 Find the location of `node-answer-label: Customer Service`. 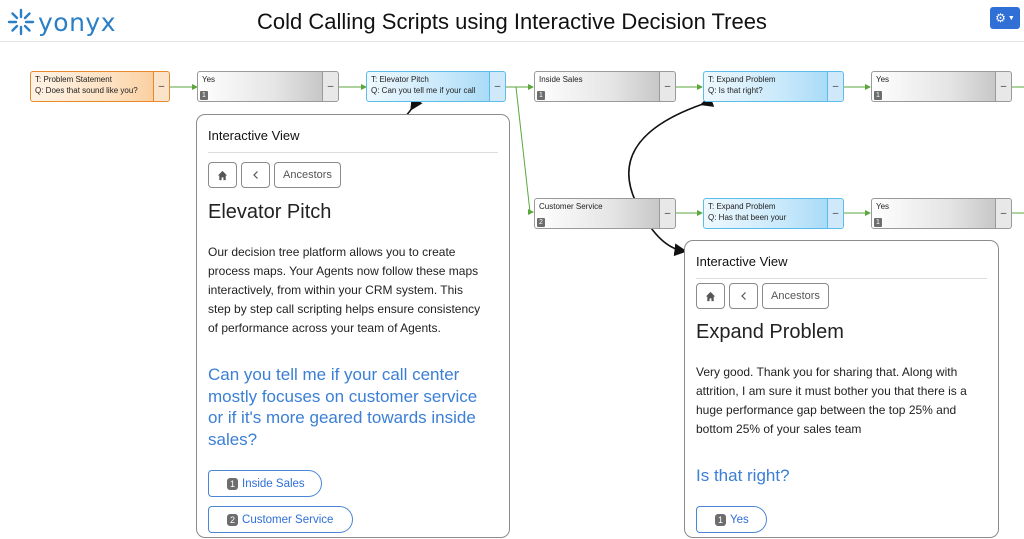

node-answer-label: Customer Service is located at coordinates (571, 206).